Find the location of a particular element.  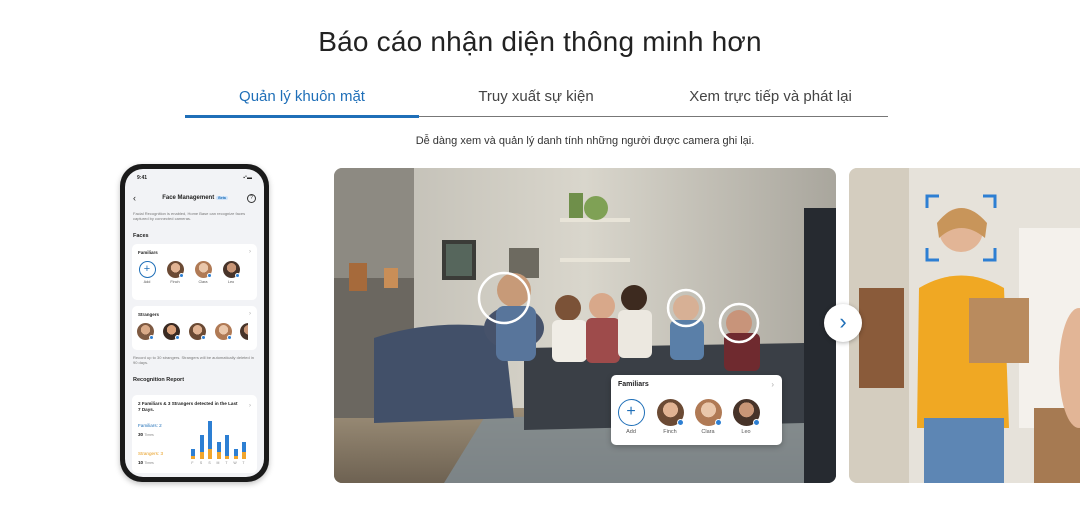

tab-label: Quản lý khuôn mặt is located at coordinates (302, 96).